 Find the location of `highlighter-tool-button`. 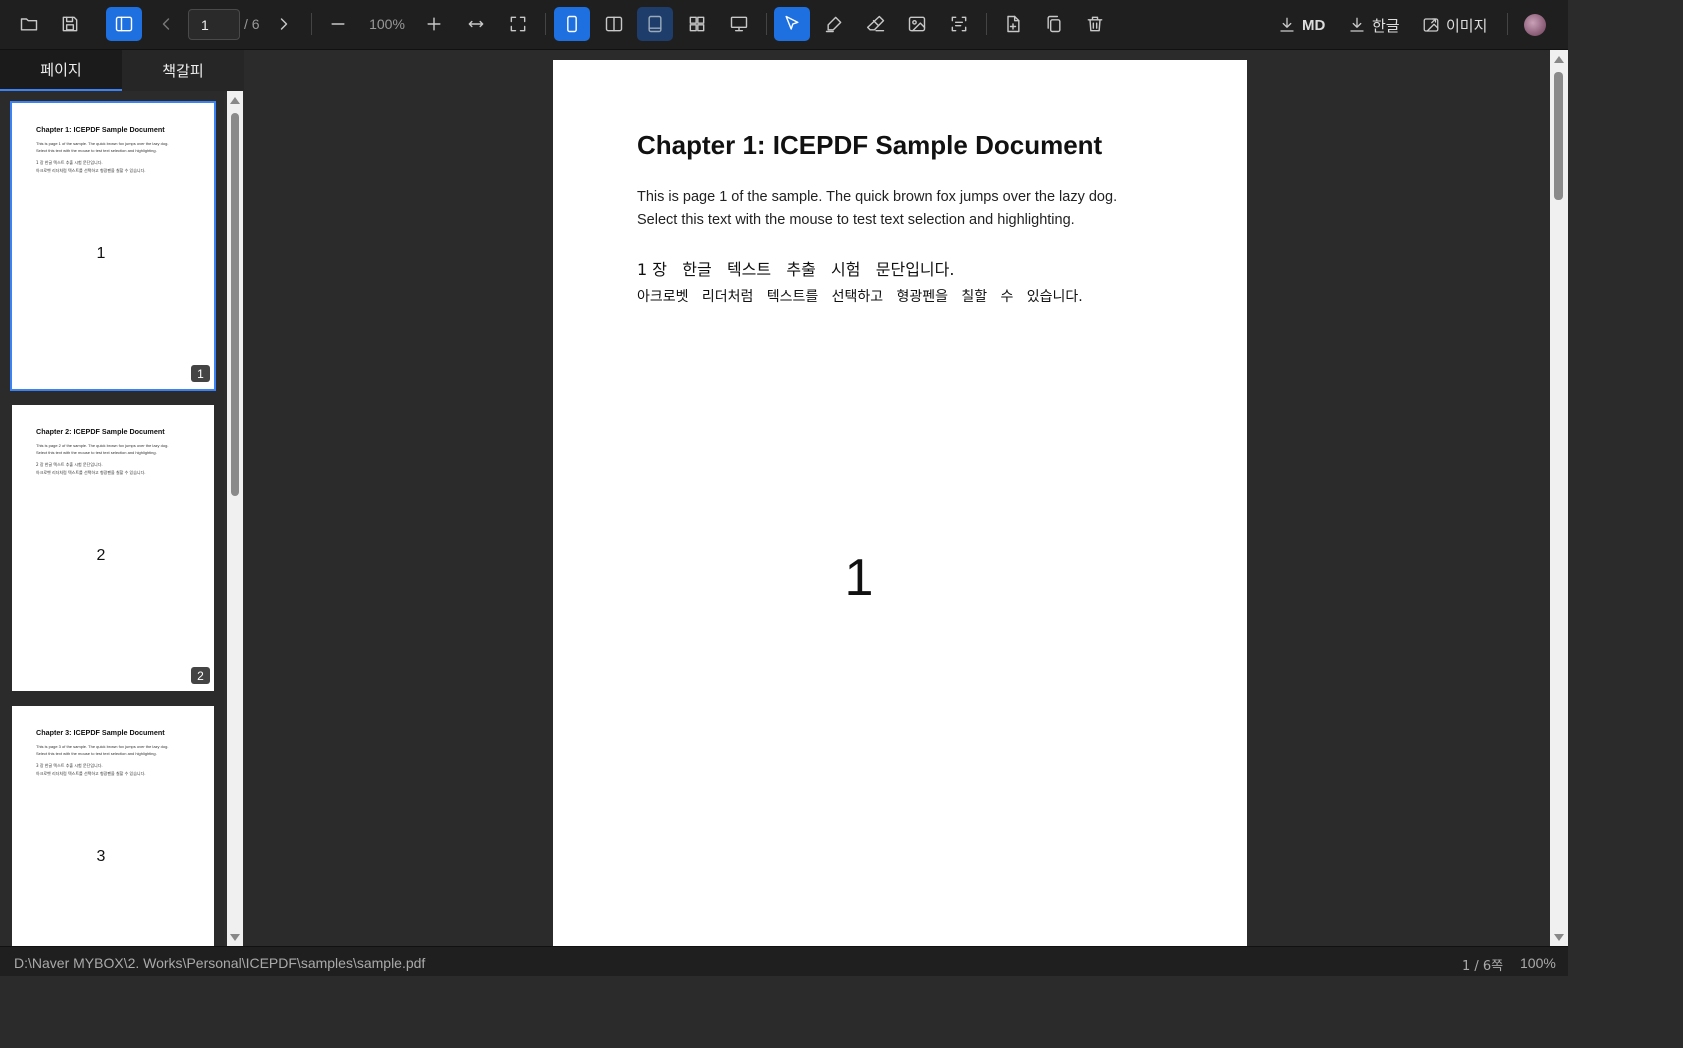

highlighter-tool-button is located at coordinates (834, 24).